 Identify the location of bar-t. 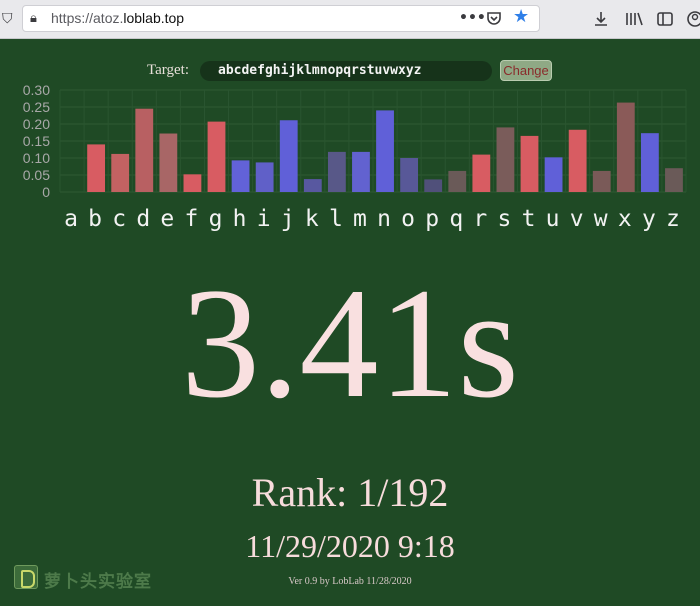
(529, 163).